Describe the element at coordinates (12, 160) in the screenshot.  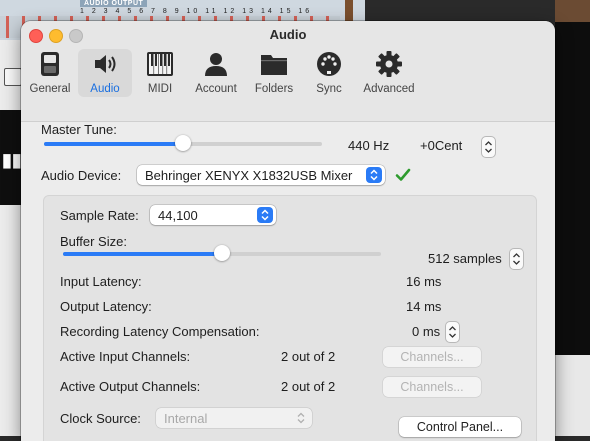
I see `pause-icon: ▮▮` at that location.